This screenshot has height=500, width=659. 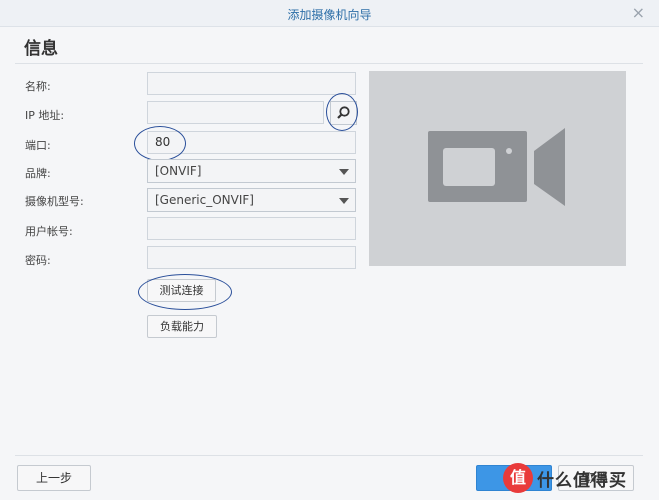 What do you see at coordinates (251, 257) in the screenshot?
I see `password-input` at bounding box center [251, 257].